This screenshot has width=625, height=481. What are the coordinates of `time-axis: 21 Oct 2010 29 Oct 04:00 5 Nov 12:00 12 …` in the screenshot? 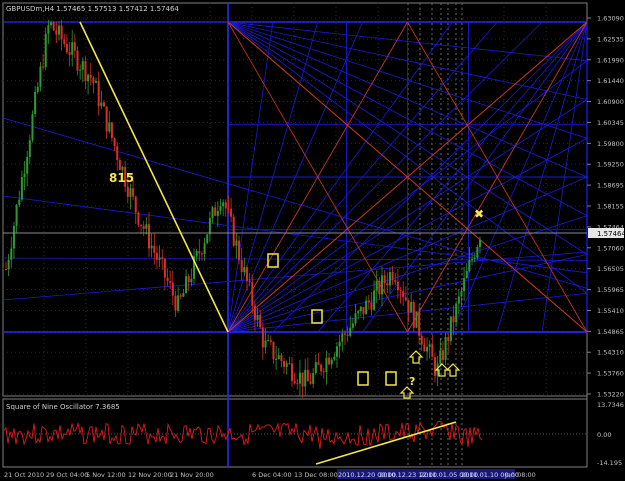 It's located at (270, 474).